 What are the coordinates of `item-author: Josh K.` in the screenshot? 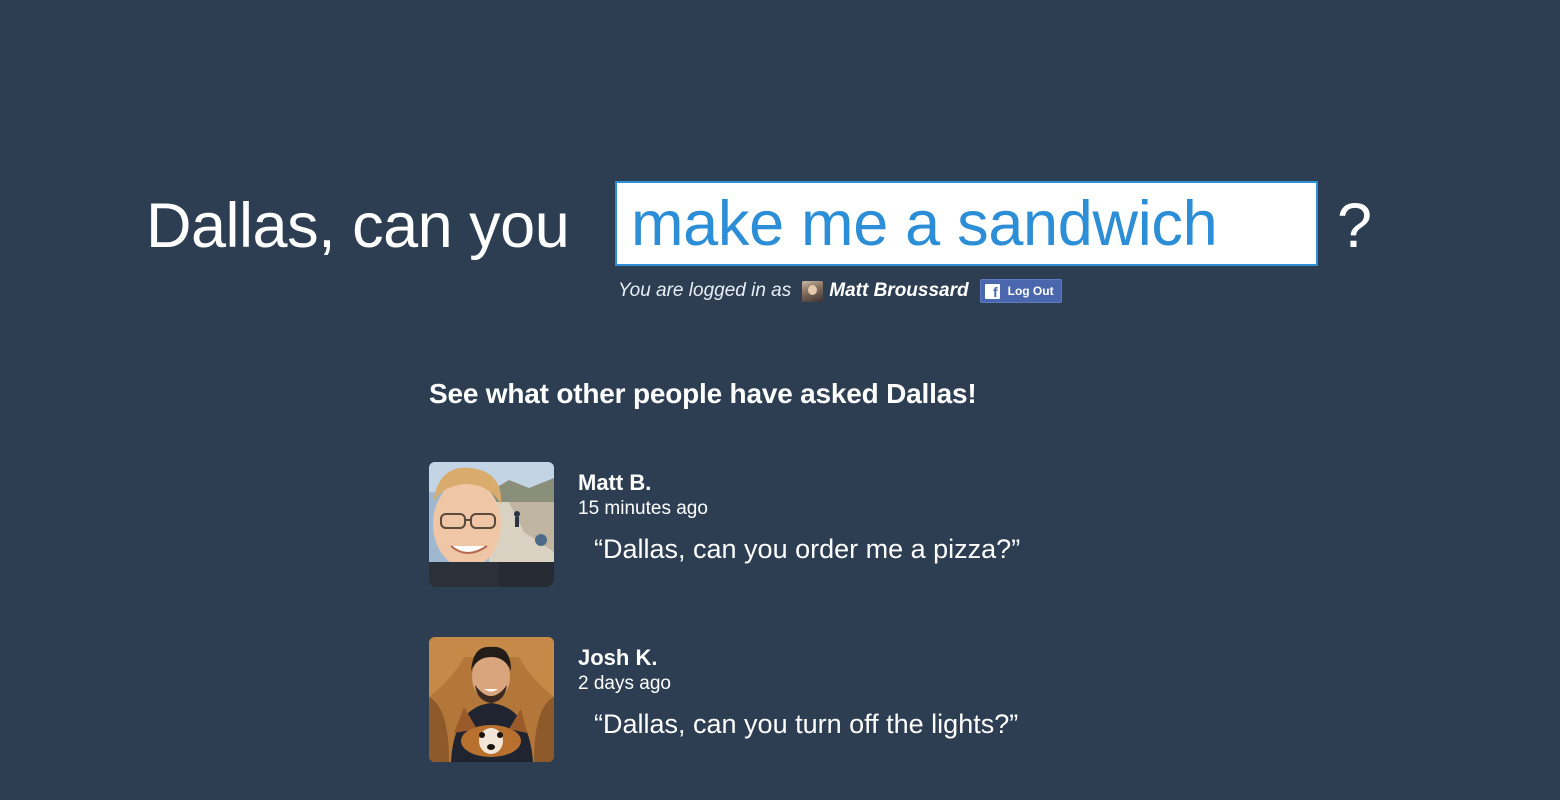 It's located at (618, 657).